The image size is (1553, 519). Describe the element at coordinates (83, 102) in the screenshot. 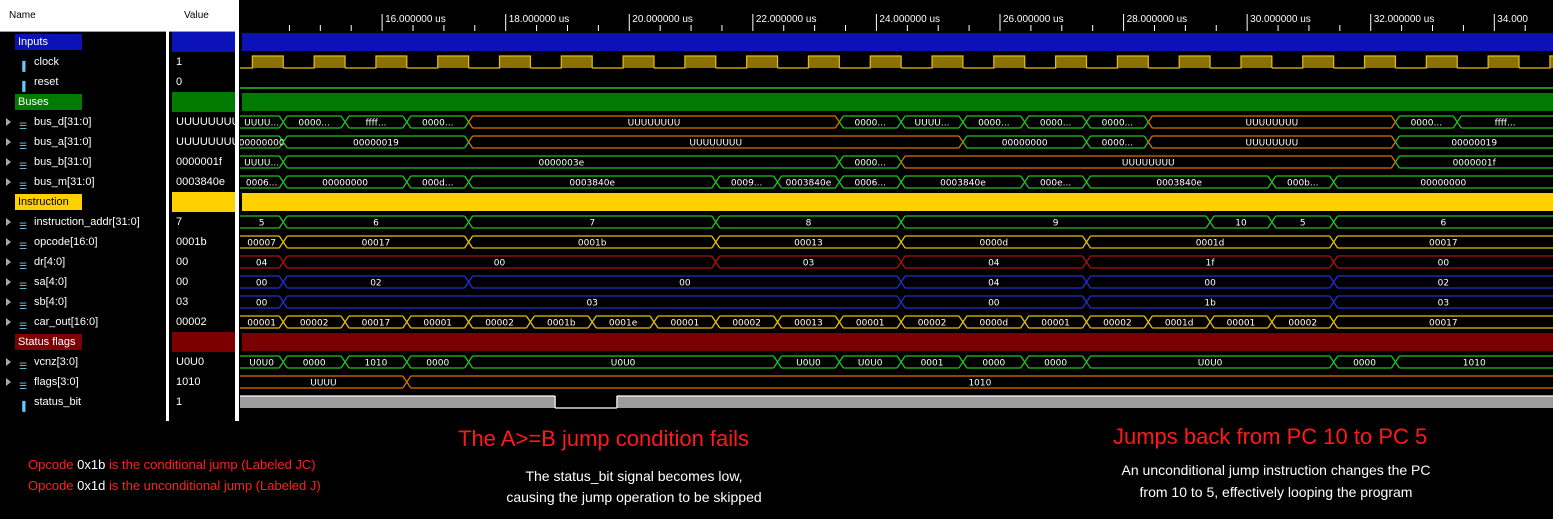

I see `signal-row-buses: Buses` at that location.